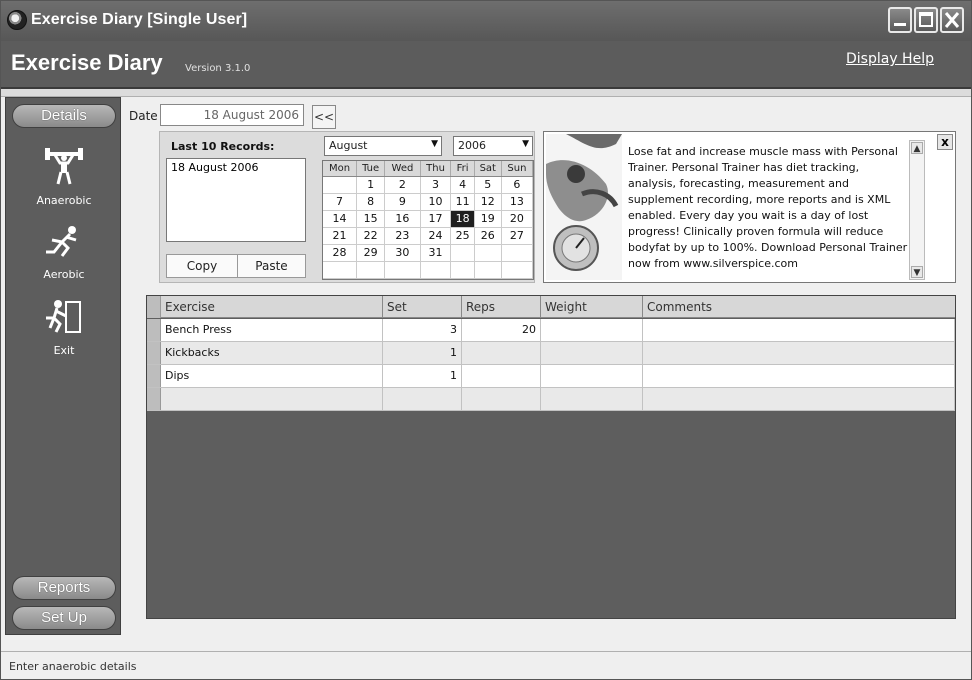 The width and height of the screenshot is (972, 680). I want to click on calendar-day: 12, so click(488, 202).